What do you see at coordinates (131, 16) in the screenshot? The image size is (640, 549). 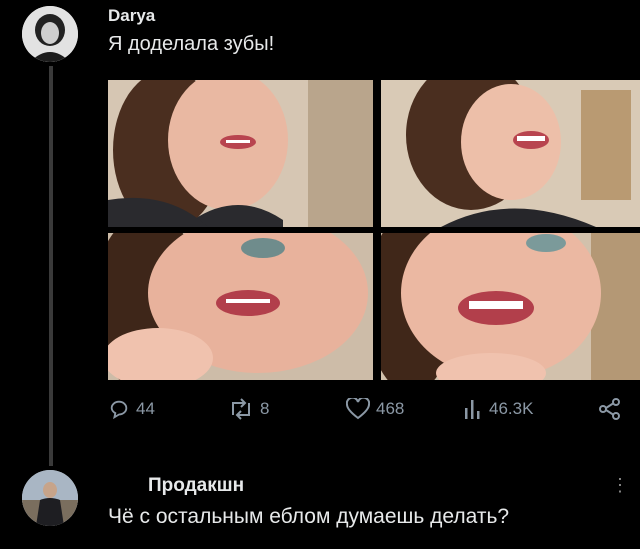 I see `author-name: Darya` at bounding box center [131, 16].